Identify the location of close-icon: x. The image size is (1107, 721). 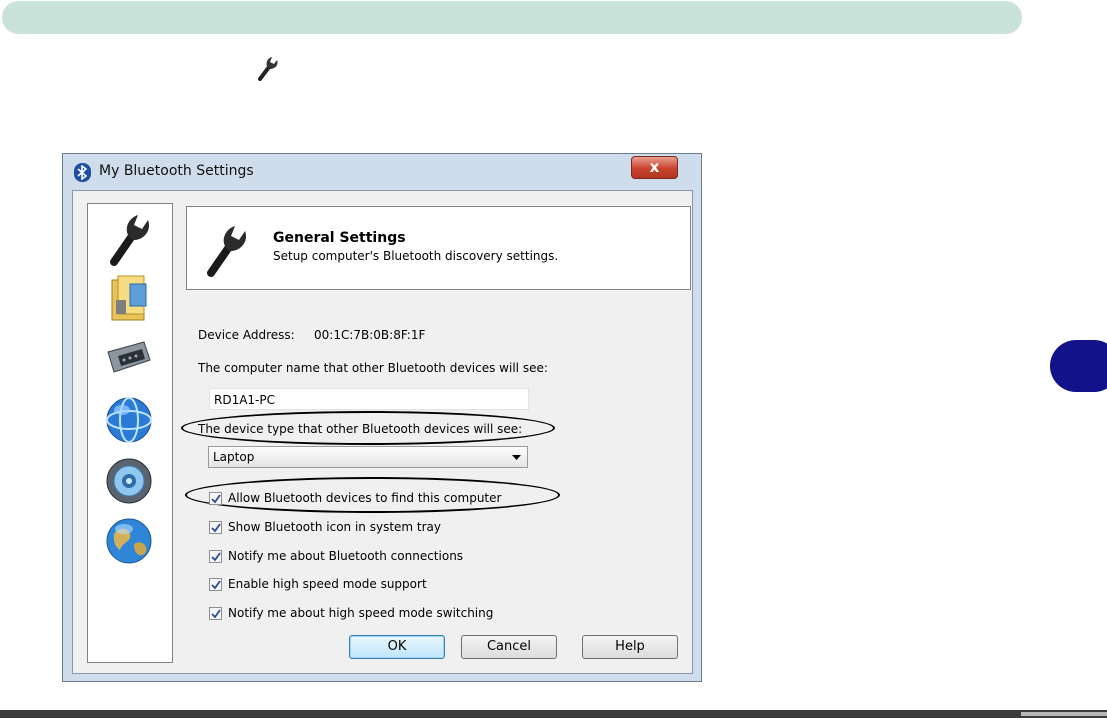
(654, 167).